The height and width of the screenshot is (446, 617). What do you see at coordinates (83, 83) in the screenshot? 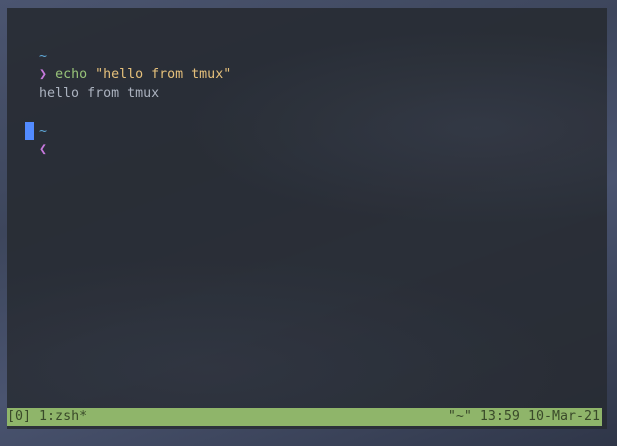
I see `output-line: hello from tmux` at bounding box center [83, 83].